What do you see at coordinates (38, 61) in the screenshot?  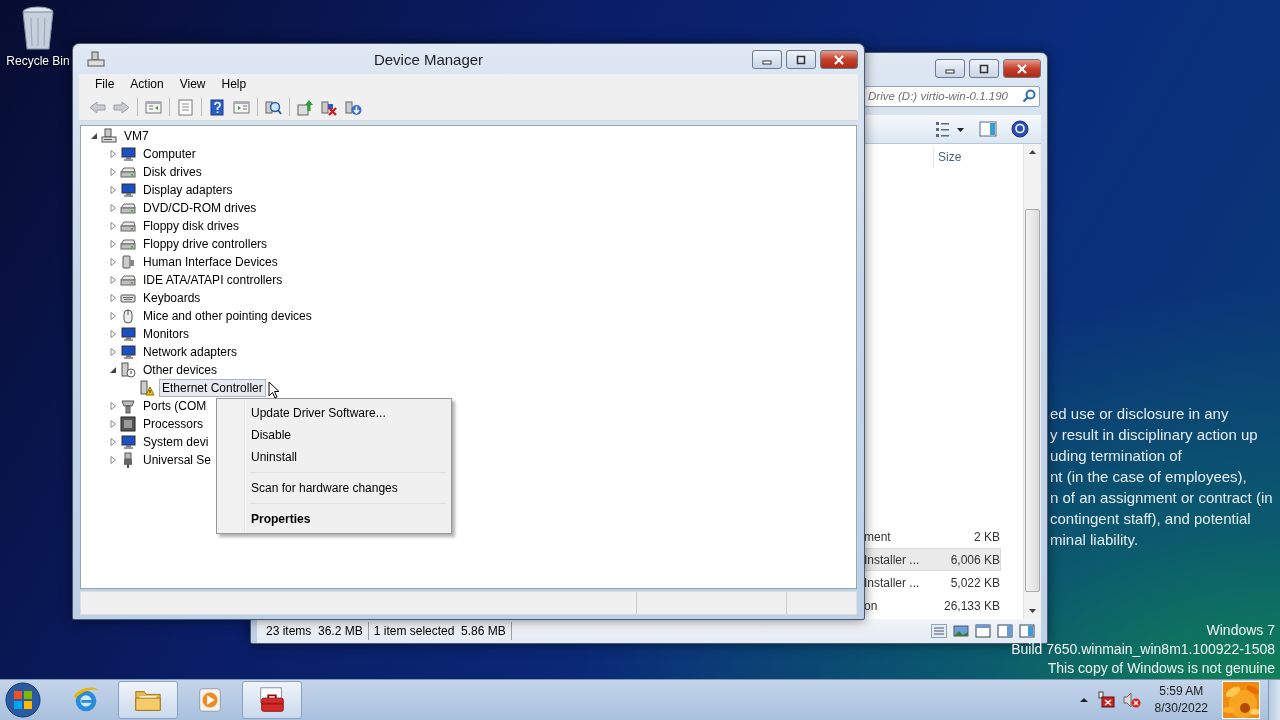 I see `recycle-bin-label: Recycle Bin` at bounding box center [38, 61].